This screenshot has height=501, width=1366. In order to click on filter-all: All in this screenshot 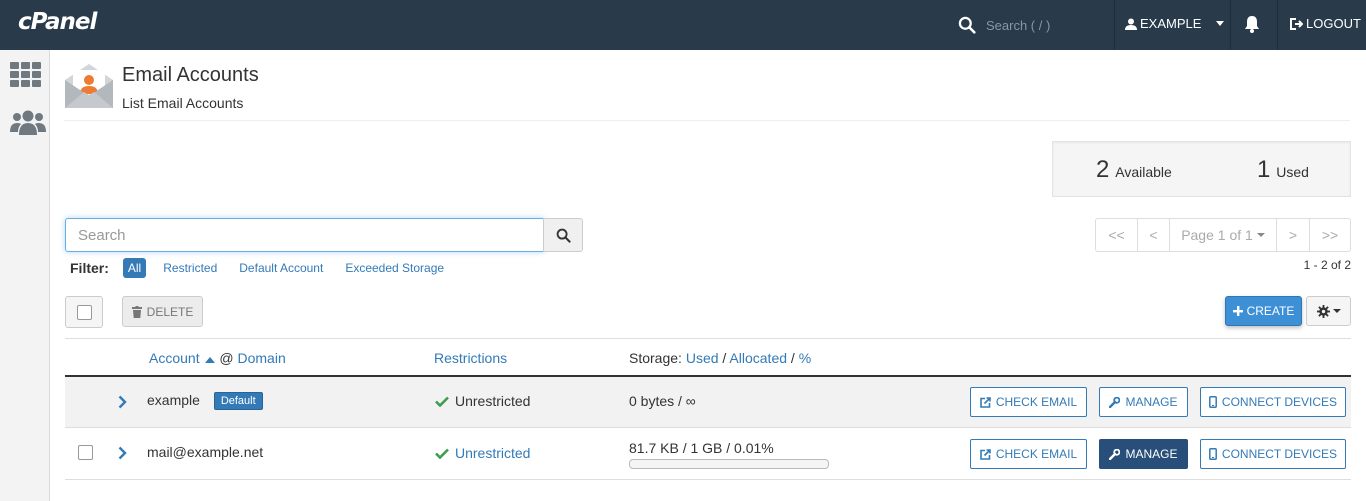, I will do `click(134, 268)`.